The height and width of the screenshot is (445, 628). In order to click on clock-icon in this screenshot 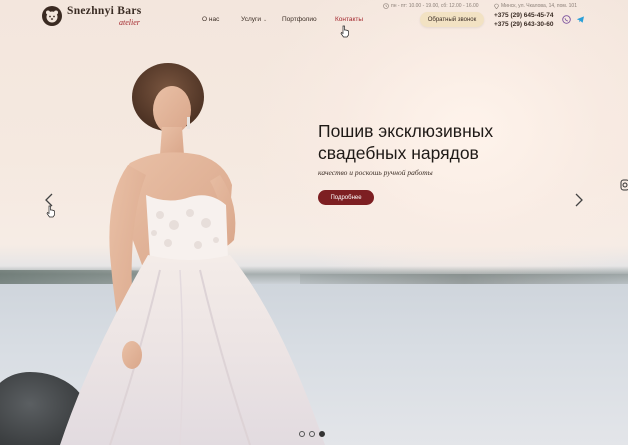, I will do `click(386, 6)`.